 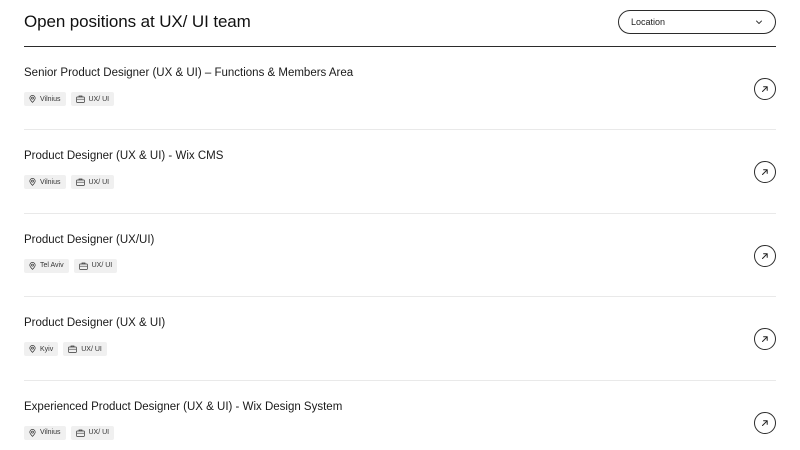 I want to click on page-title: Open positions at UX/ UI team, so click(x=137, y=21).